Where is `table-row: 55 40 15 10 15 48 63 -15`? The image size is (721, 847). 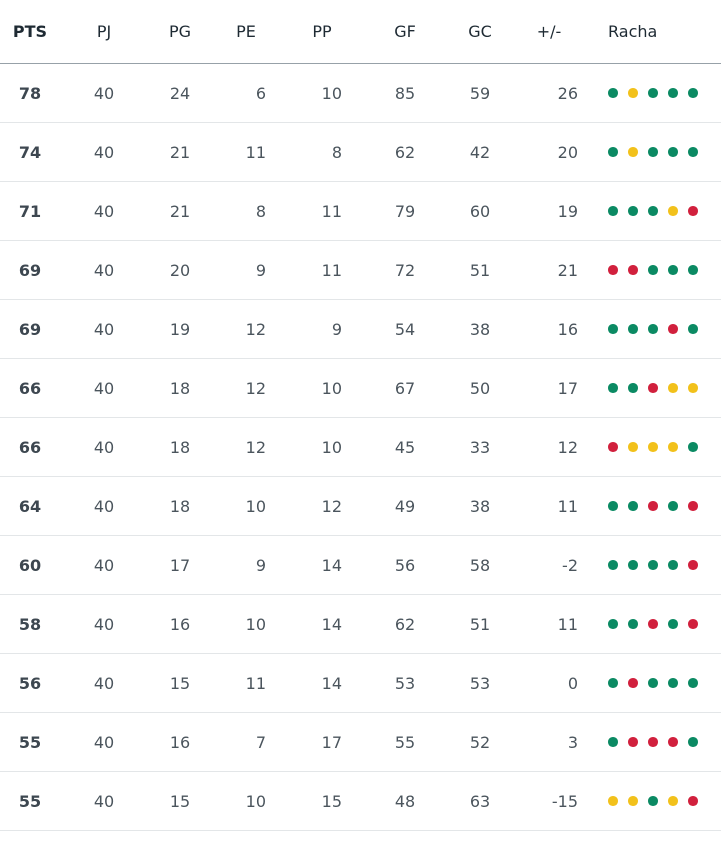 table-row: 55 40 15 10 15 48 63 -15 is located at coordinates (360, 801).